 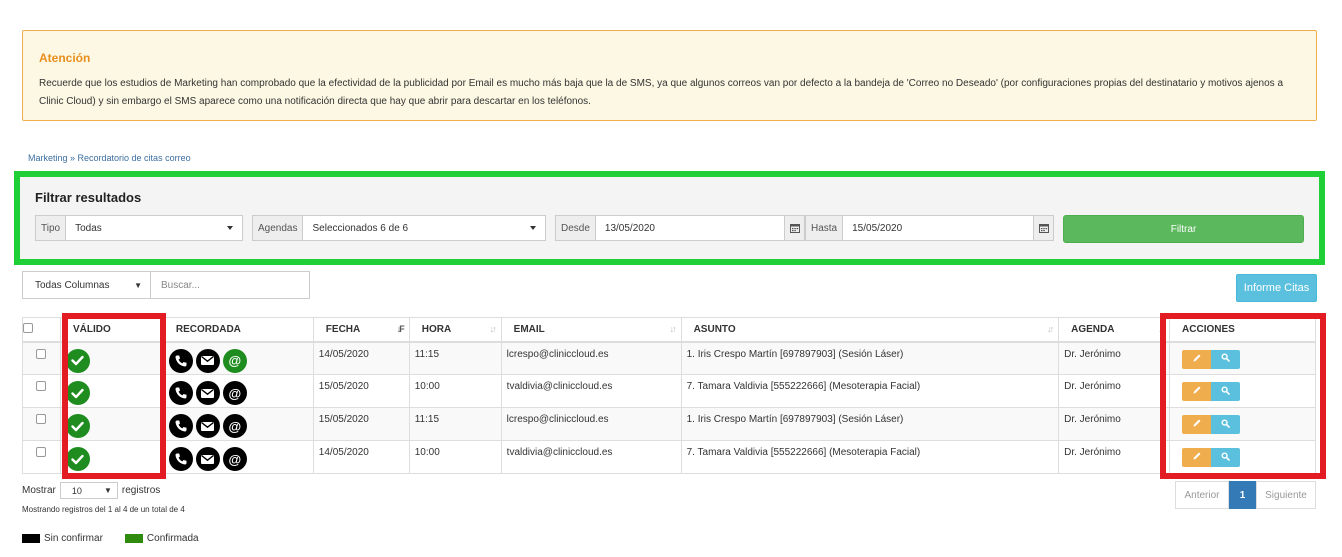 What do you see at coordinates (207, 426) in the screenshot?
I see `envelope-icon` at bounding box center [207, 426].